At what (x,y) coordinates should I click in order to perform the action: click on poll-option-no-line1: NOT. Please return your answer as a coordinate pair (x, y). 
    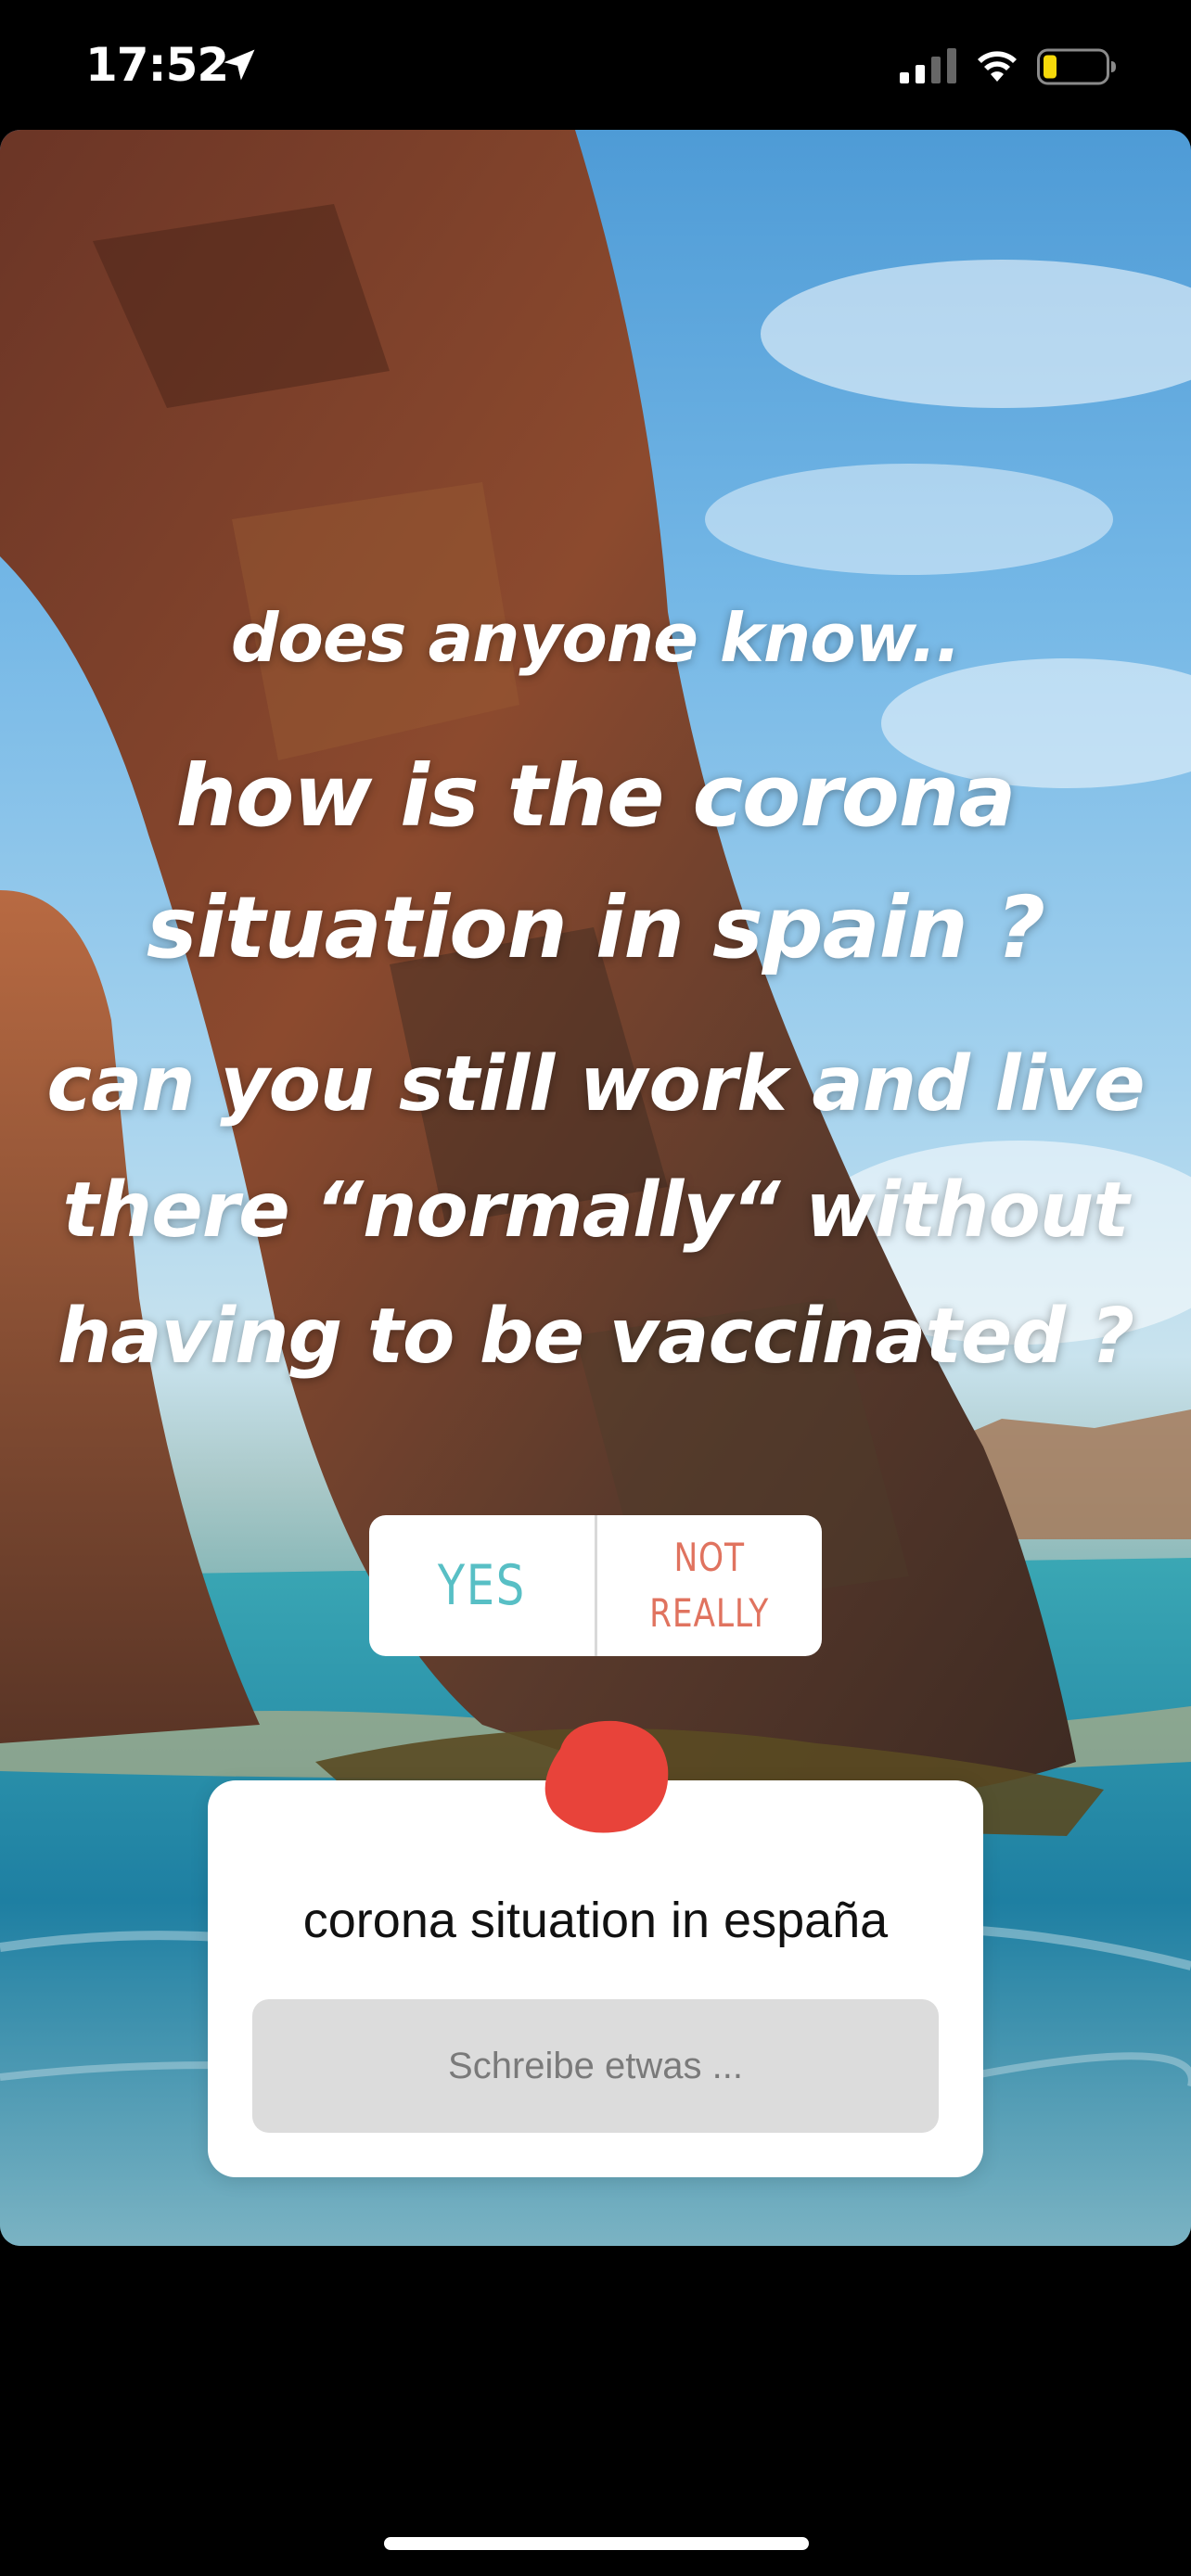
    Looking at the image, I should click on (709, 1558).